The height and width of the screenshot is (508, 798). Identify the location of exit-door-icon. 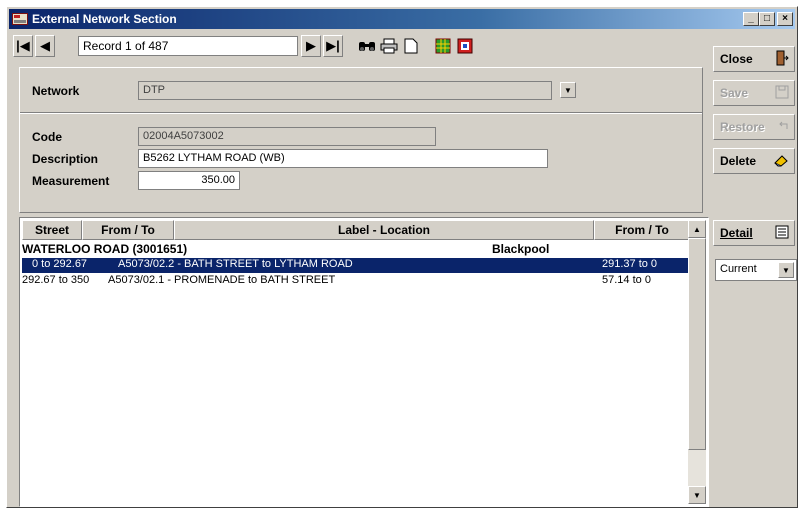
(782, 59).